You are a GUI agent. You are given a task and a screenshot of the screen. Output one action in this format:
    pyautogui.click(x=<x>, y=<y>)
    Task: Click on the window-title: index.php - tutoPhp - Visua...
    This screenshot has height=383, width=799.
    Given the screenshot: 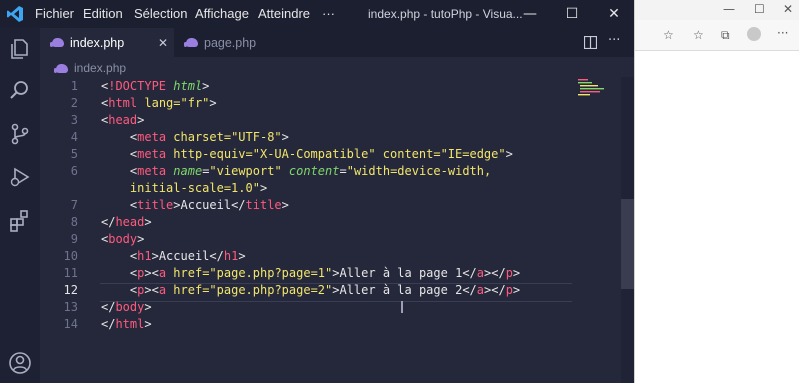 What is the action you would take?
    pyautogui.click(x=445, y=14)
    